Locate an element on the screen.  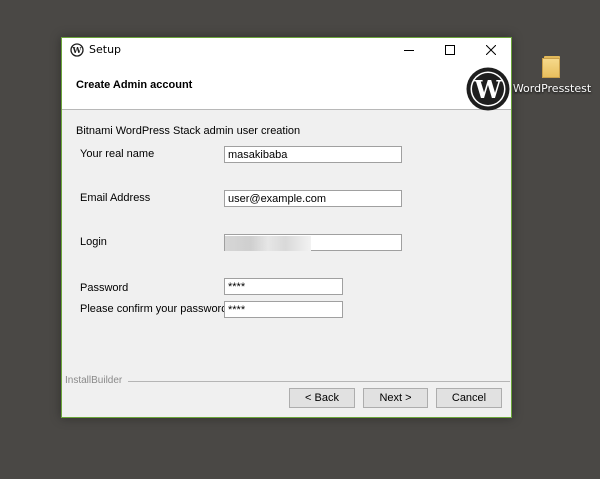
real-name-label: Your real name is located at coordinates (117, 154).